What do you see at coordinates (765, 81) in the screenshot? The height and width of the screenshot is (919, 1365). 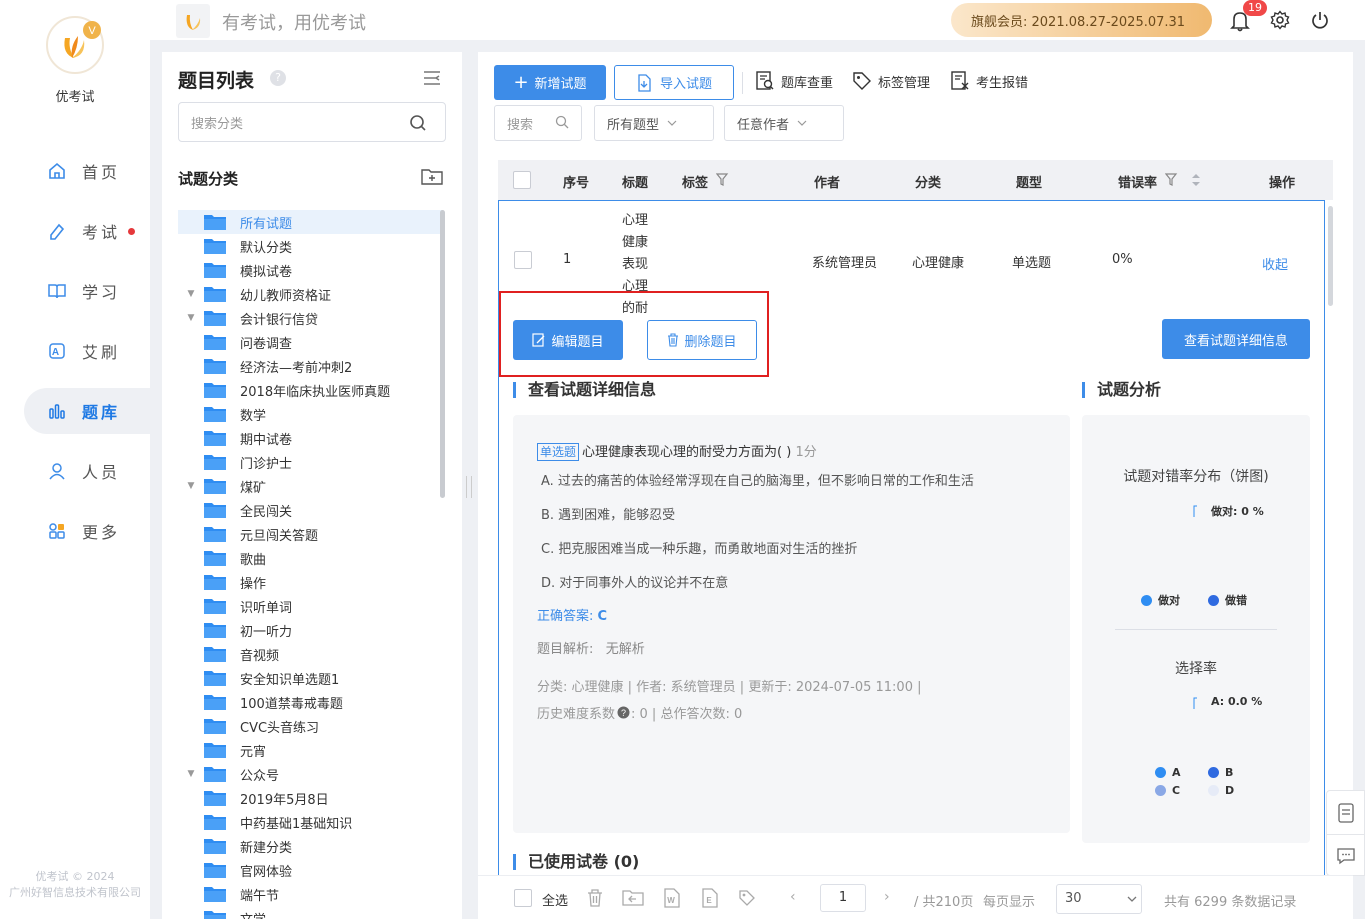 I see `dup-check-icon` at bounding box center [765, 81].